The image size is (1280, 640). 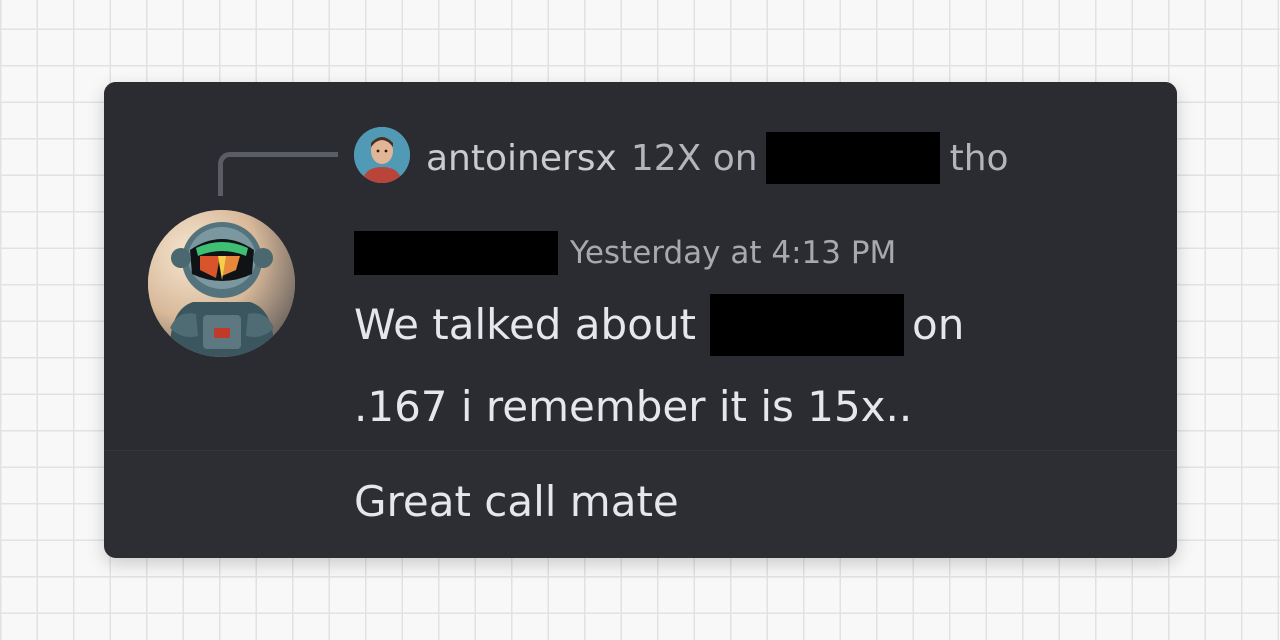 I want to click on message-header: Yesterday at 4:13 PM, so click(x=625, y=253).